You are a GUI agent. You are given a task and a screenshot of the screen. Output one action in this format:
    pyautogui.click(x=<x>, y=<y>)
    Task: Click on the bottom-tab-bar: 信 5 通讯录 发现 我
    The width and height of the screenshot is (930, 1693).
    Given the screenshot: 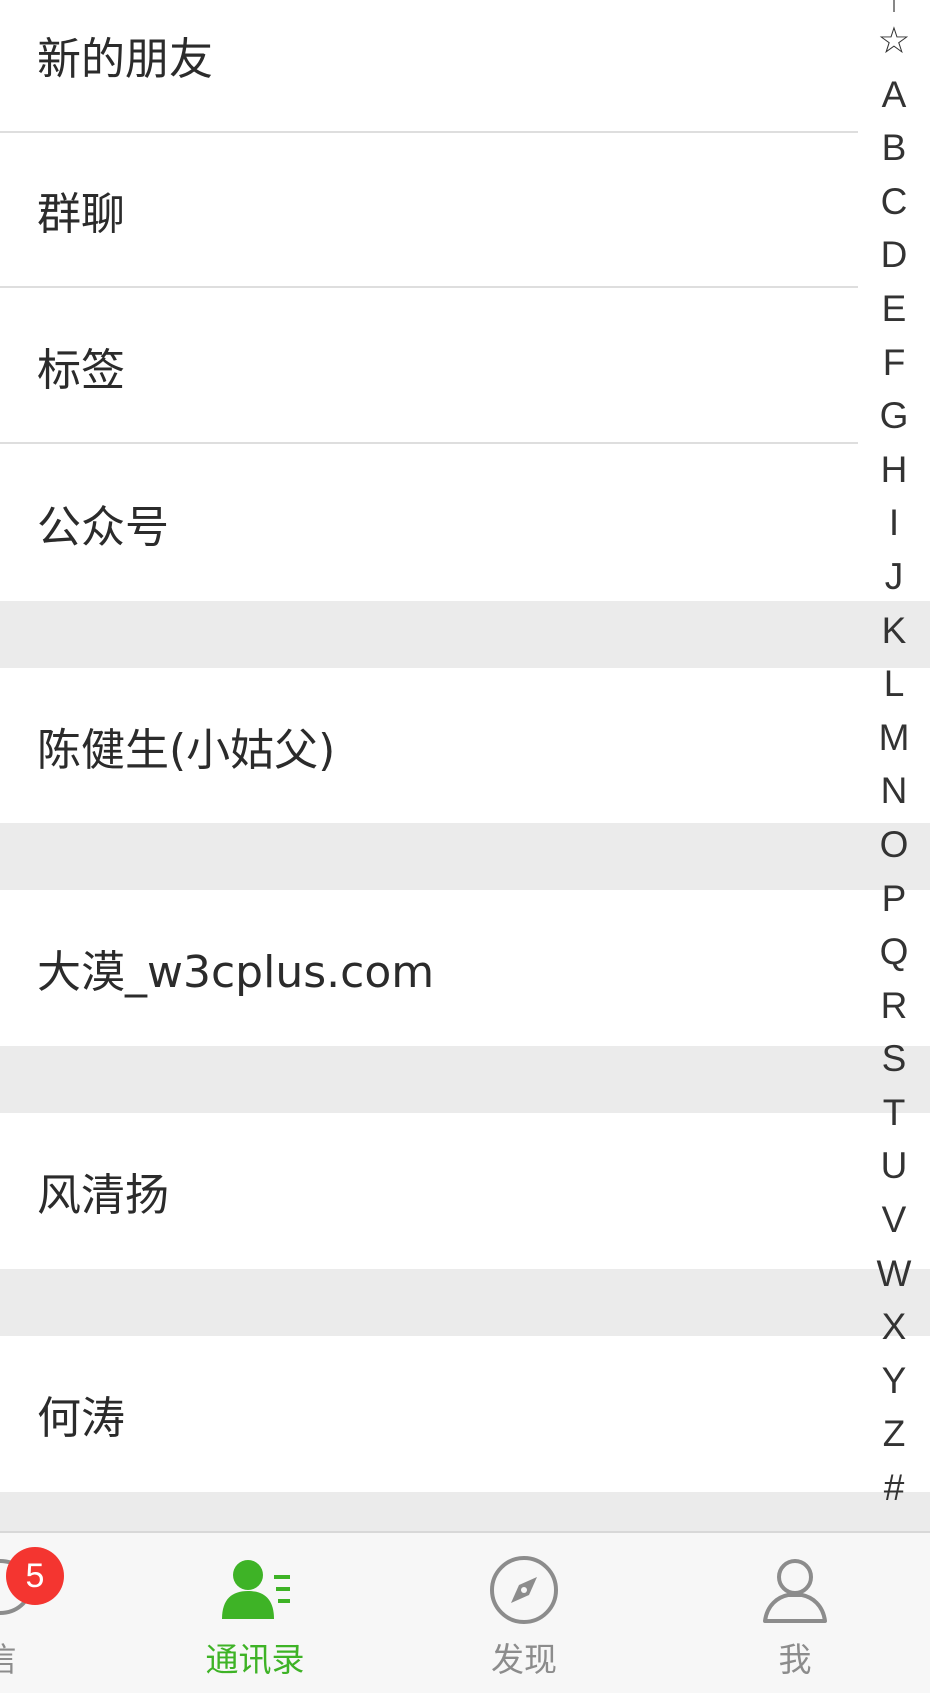 What is the action you would take?
    pyautogui.click(x=465, y=1612)
    